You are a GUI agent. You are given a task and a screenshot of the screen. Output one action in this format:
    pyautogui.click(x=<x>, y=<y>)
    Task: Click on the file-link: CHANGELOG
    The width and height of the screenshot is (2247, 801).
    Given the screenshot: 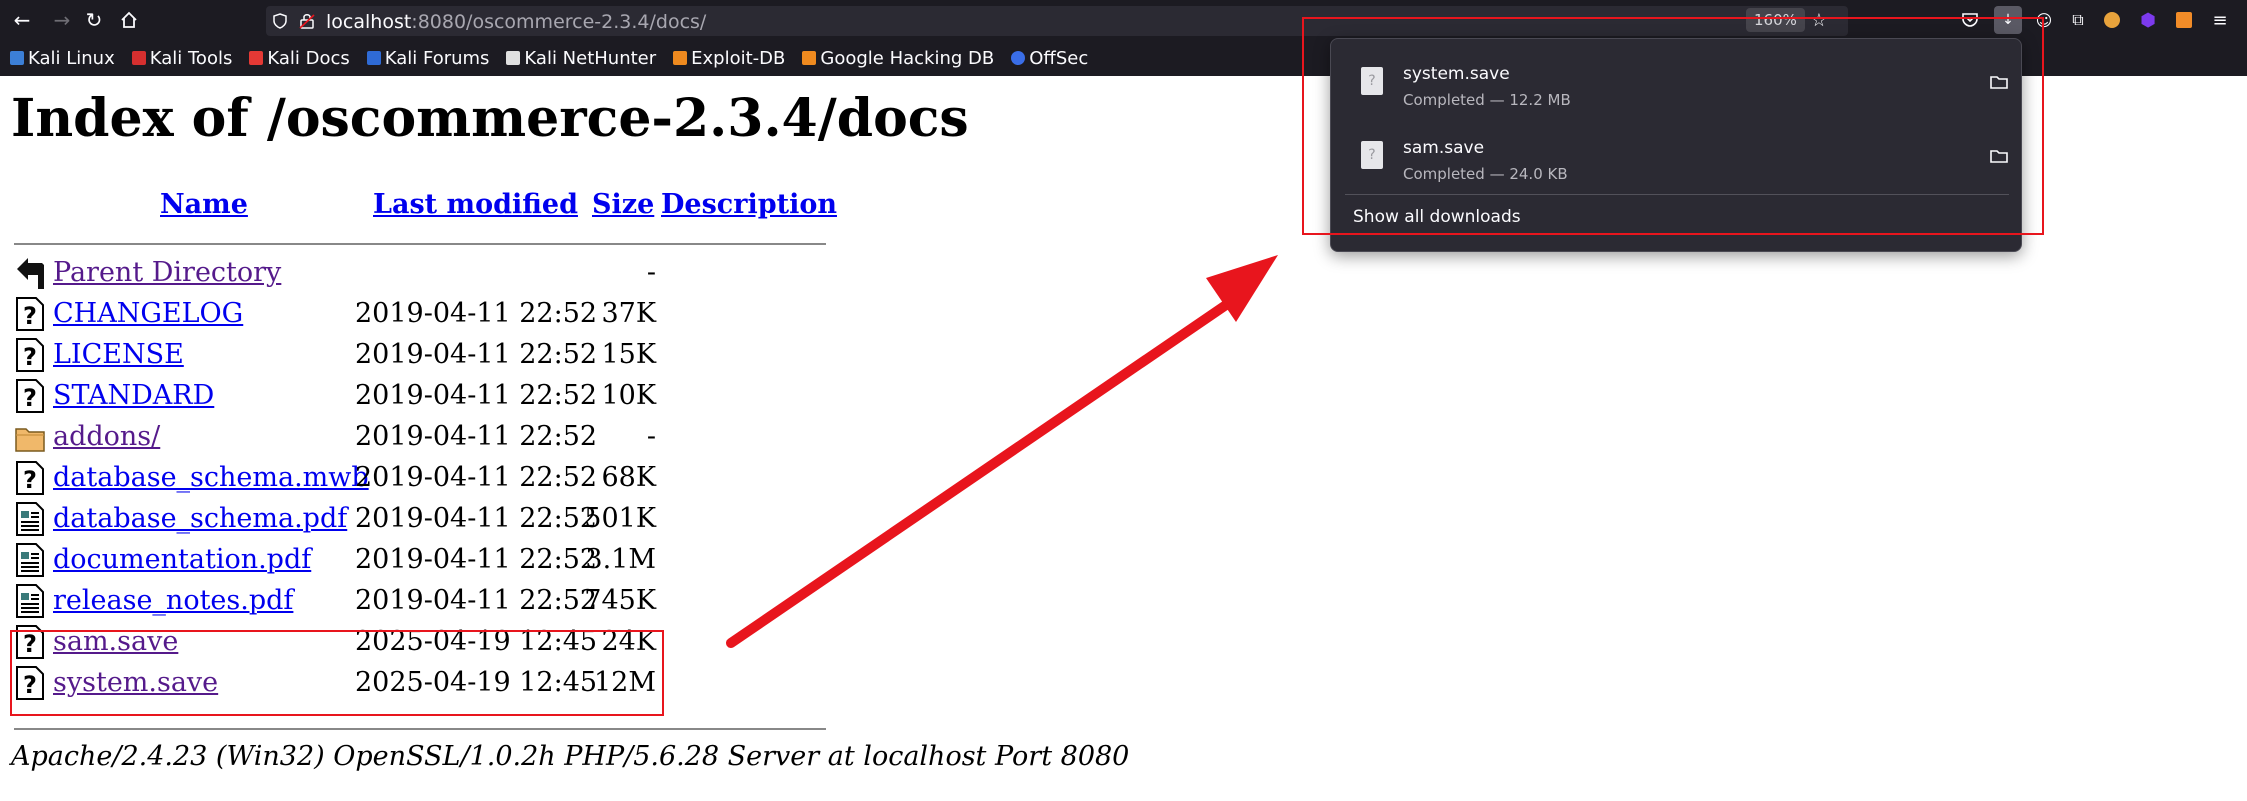 What is the action you would take?
    pyautogui.click(x=148, y=313)
    